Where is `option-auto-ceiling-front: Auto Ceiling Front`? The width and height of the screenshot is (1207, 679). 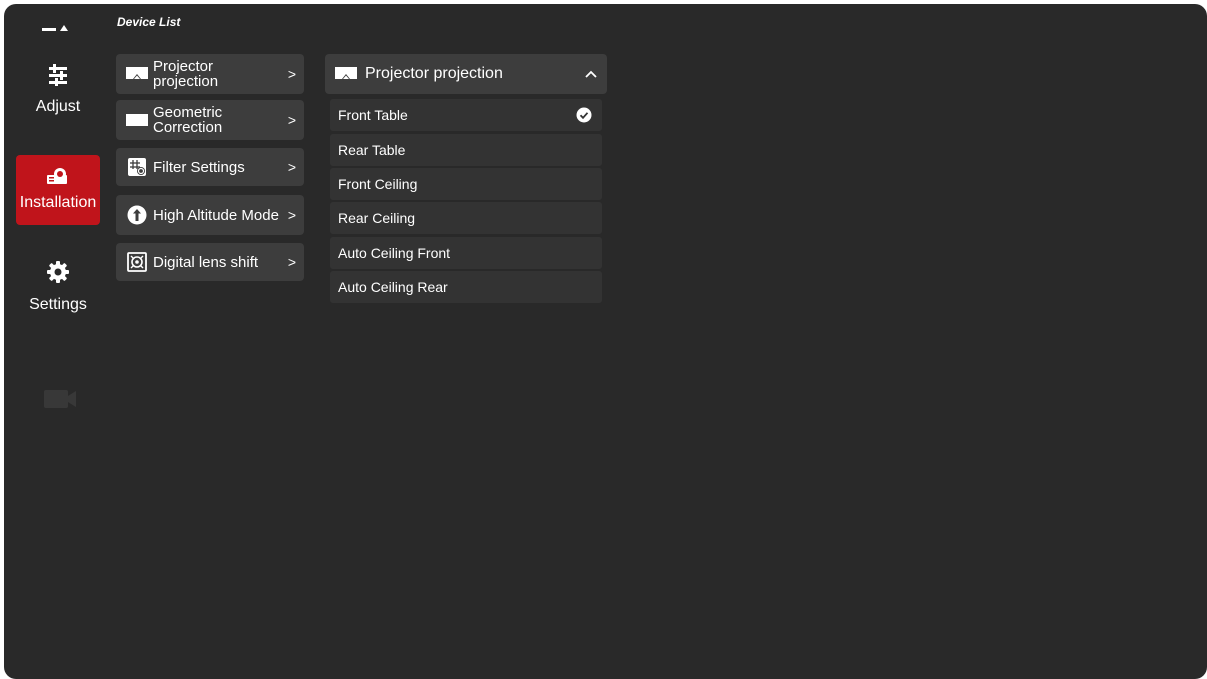
option-auto-ceiling-front: Auto Ceiling Front is located at coordinates (466, 253).